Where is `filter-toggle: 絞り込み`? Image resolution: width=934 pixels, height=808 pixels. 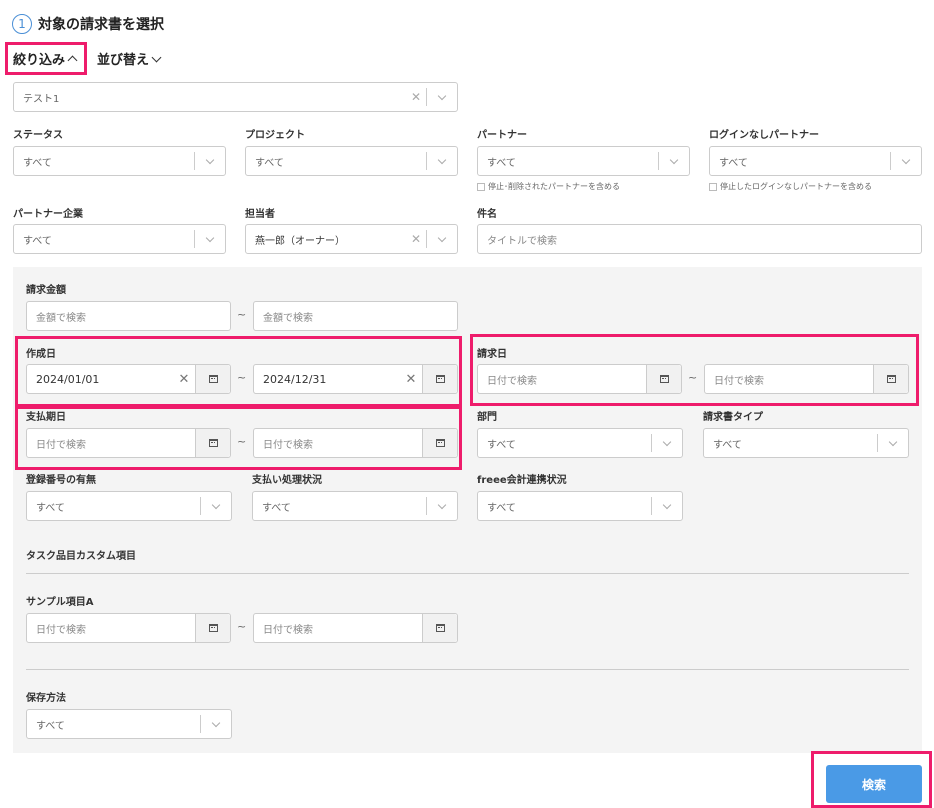
filter-toggle: 絞り込み is located at coordinates (45, 58).